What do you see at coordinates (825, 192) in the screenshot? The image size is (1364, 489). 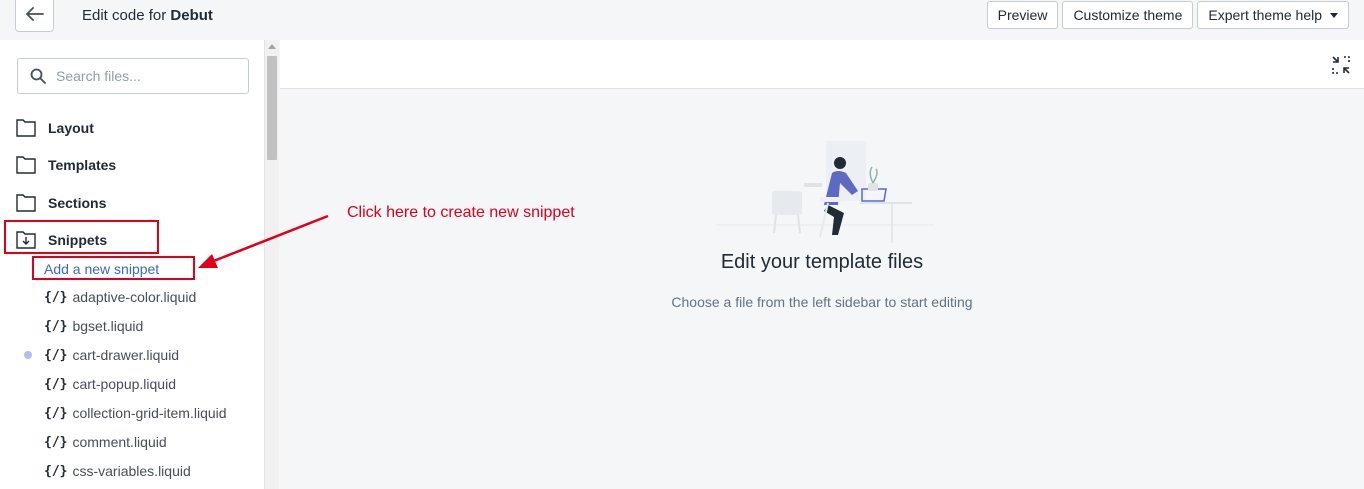 I see `person-at-desk-illustration` at bounding box center [825, 192].